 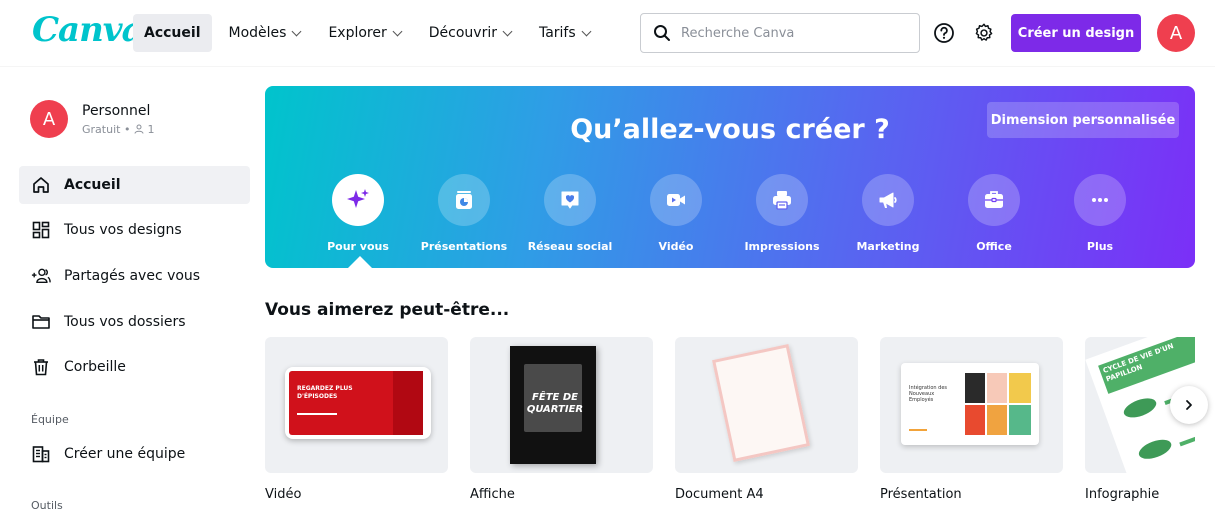 I want to click on avatar: A, so click(x=49, y=119).